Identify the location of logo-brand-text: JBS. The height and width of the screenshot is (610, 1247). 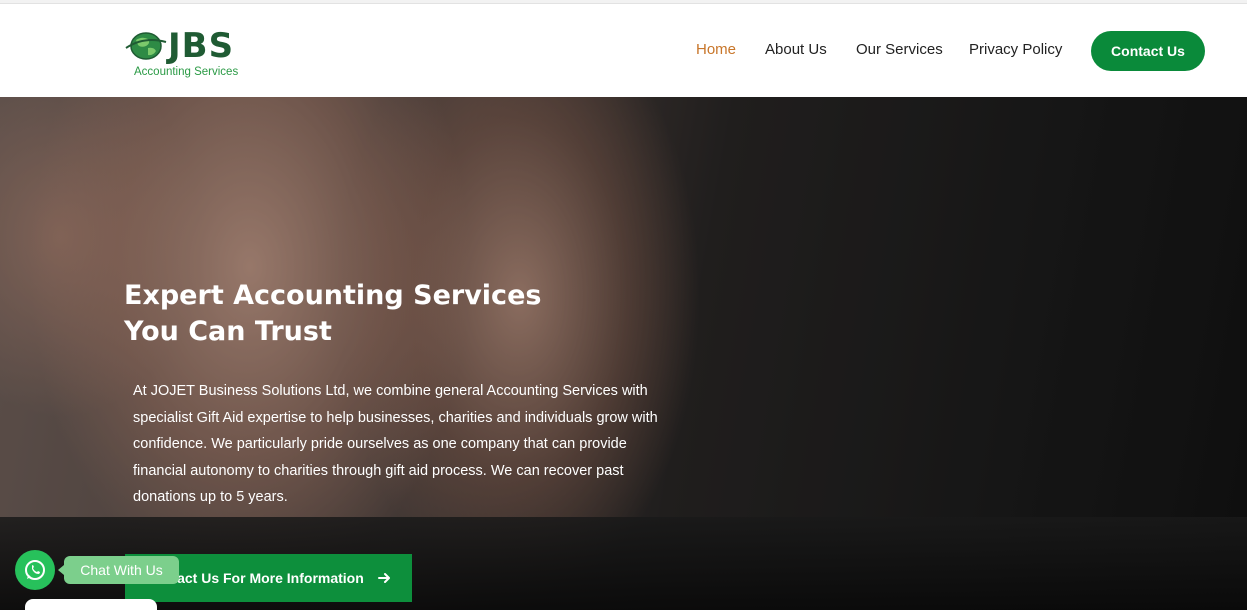
(201, 46).